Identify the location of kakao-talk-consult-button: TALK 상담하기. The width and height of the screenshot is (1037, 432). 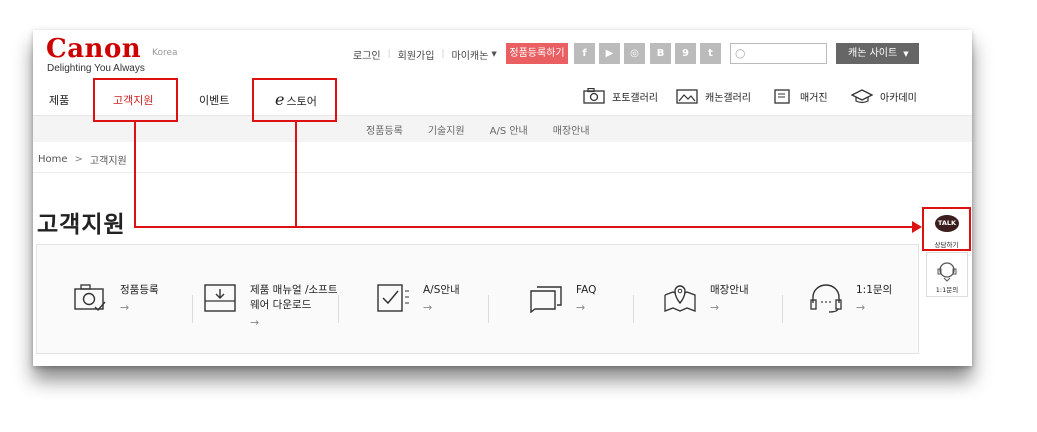
(946, 229).